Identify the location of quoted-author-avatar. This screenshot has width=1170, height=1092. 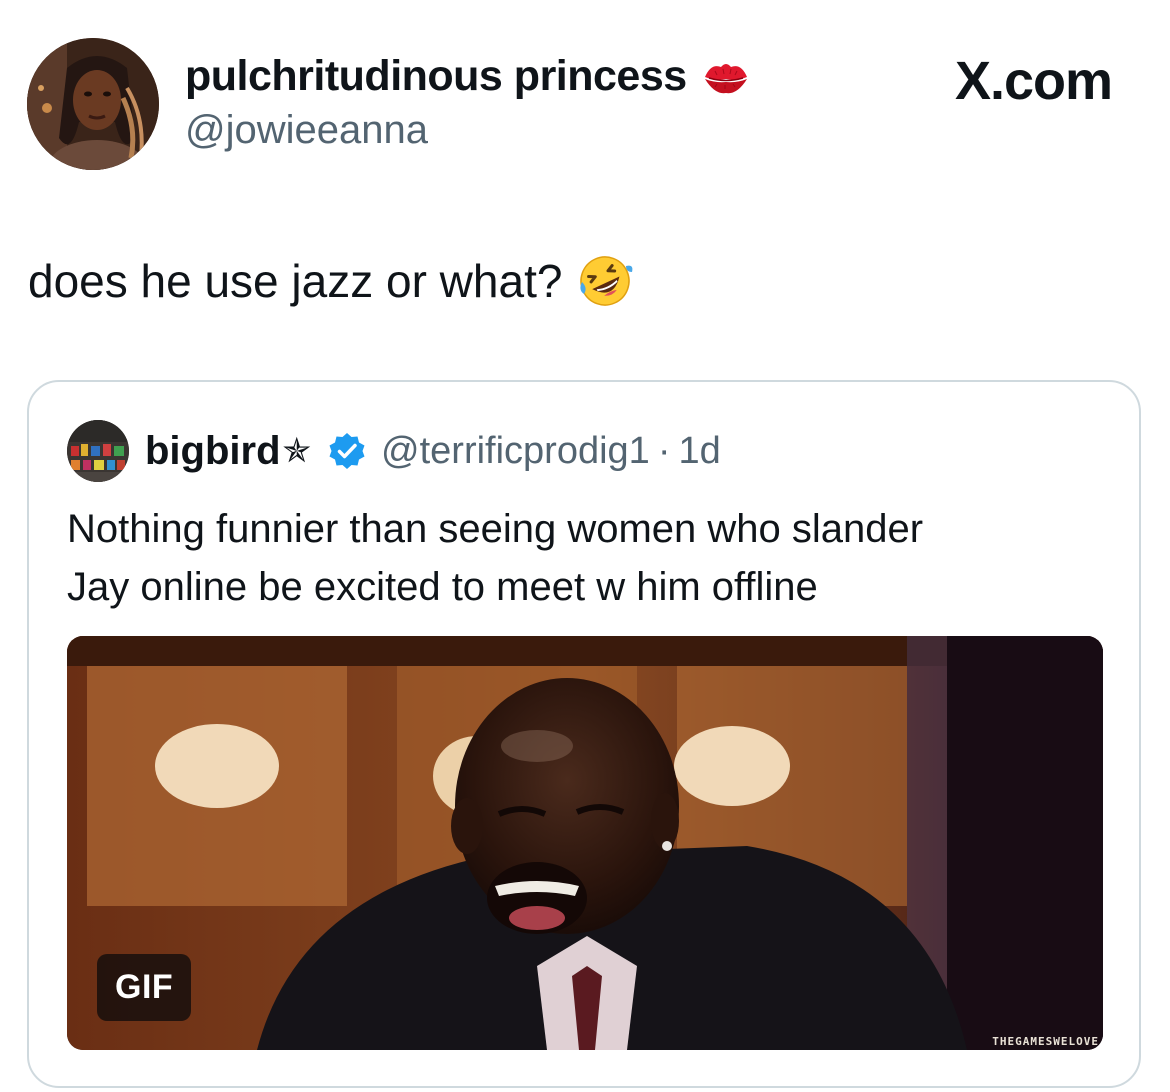
(98, 451).